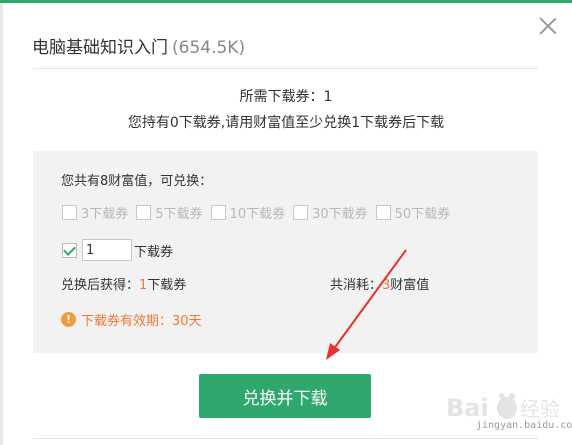 The height and width of the screenshot is (445, 572). I want to click on option-50-tickets: 50下载券, so click(413, 212).